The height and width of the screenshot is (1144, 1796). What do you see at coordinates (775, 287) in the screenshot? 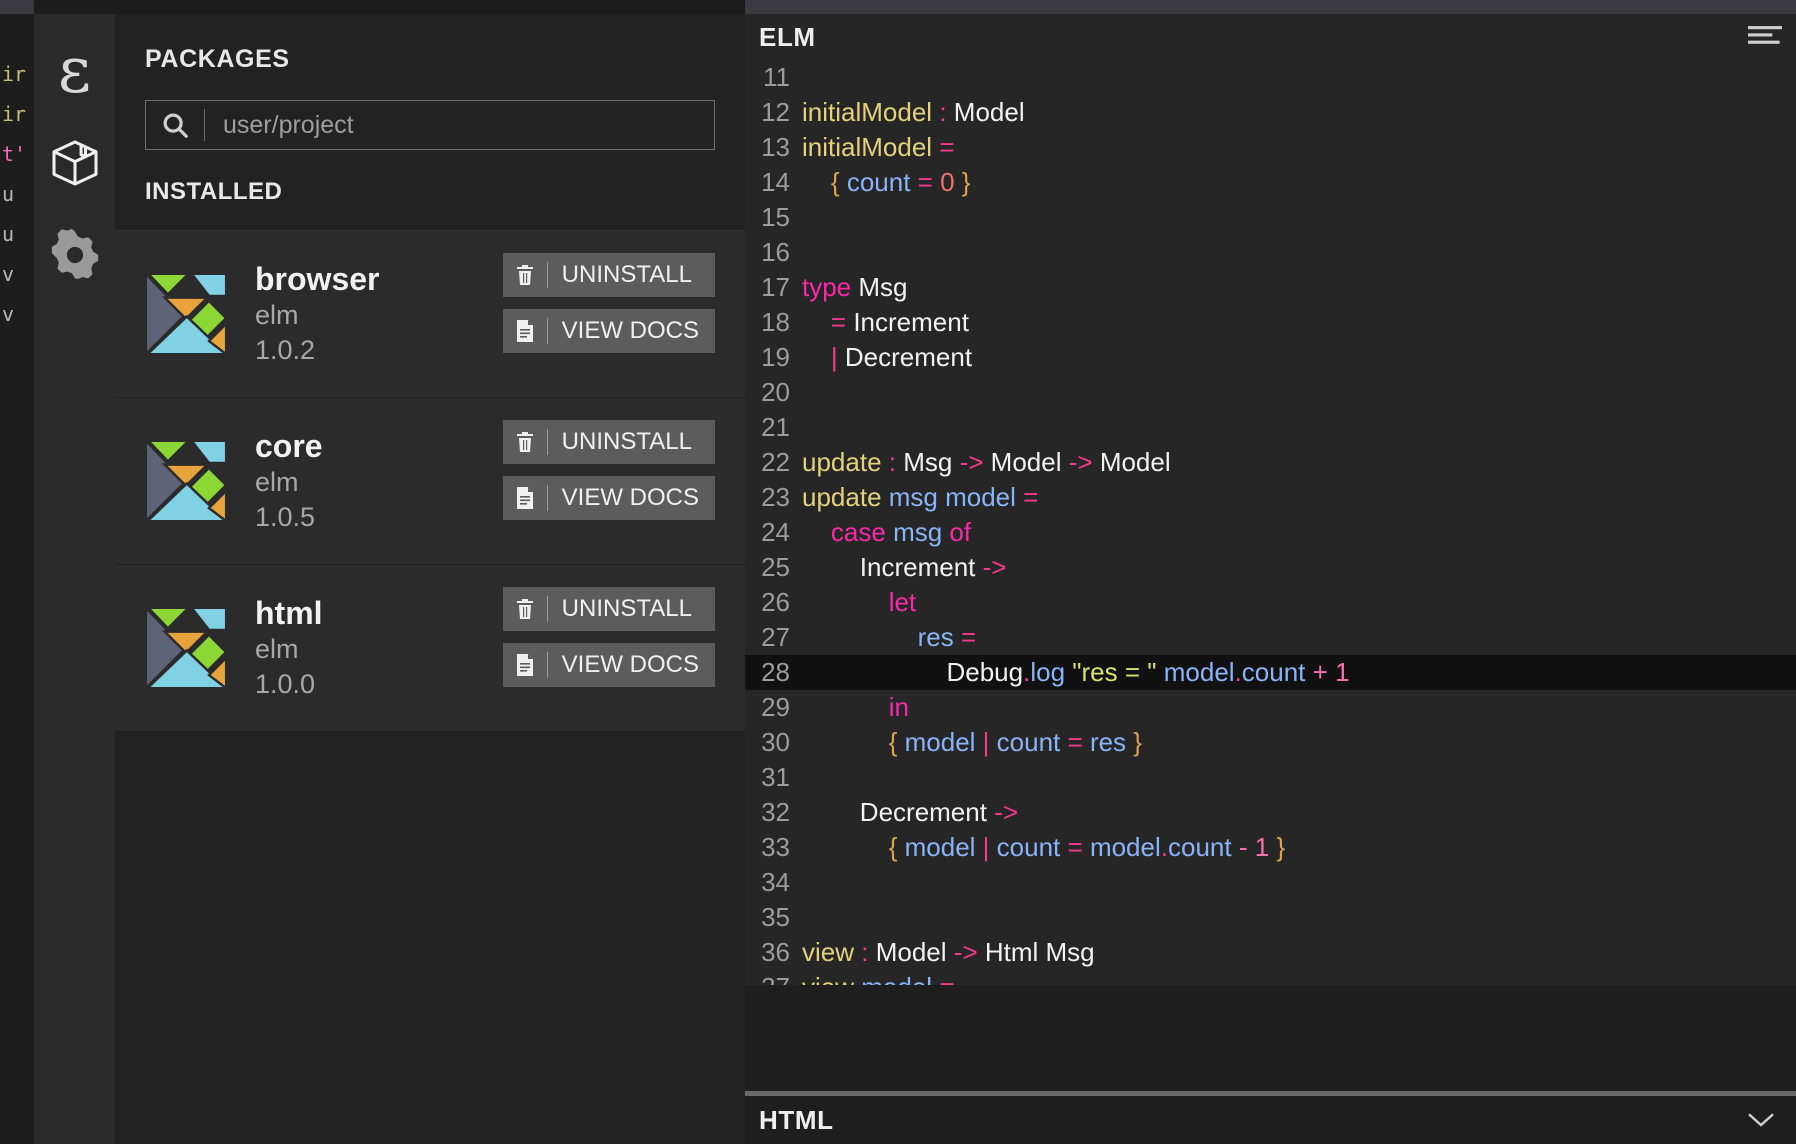
I see `line-number: 17` at bounding box center [775, 287].